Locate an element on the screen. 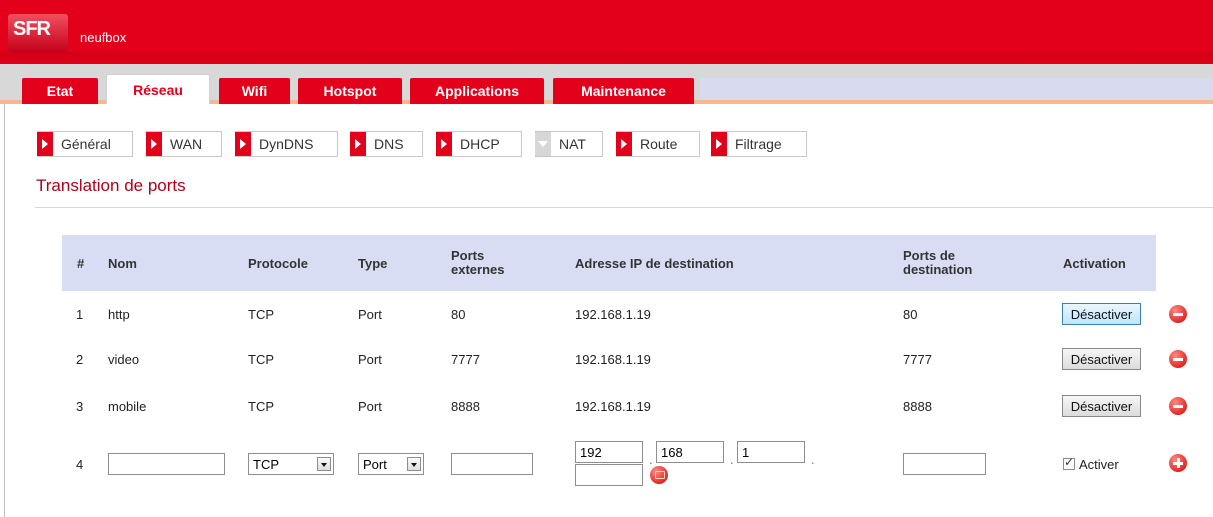 This screenshot has width=1213, height=517. col-ports-ext-1: Ports is located at coordinates (468, 255).